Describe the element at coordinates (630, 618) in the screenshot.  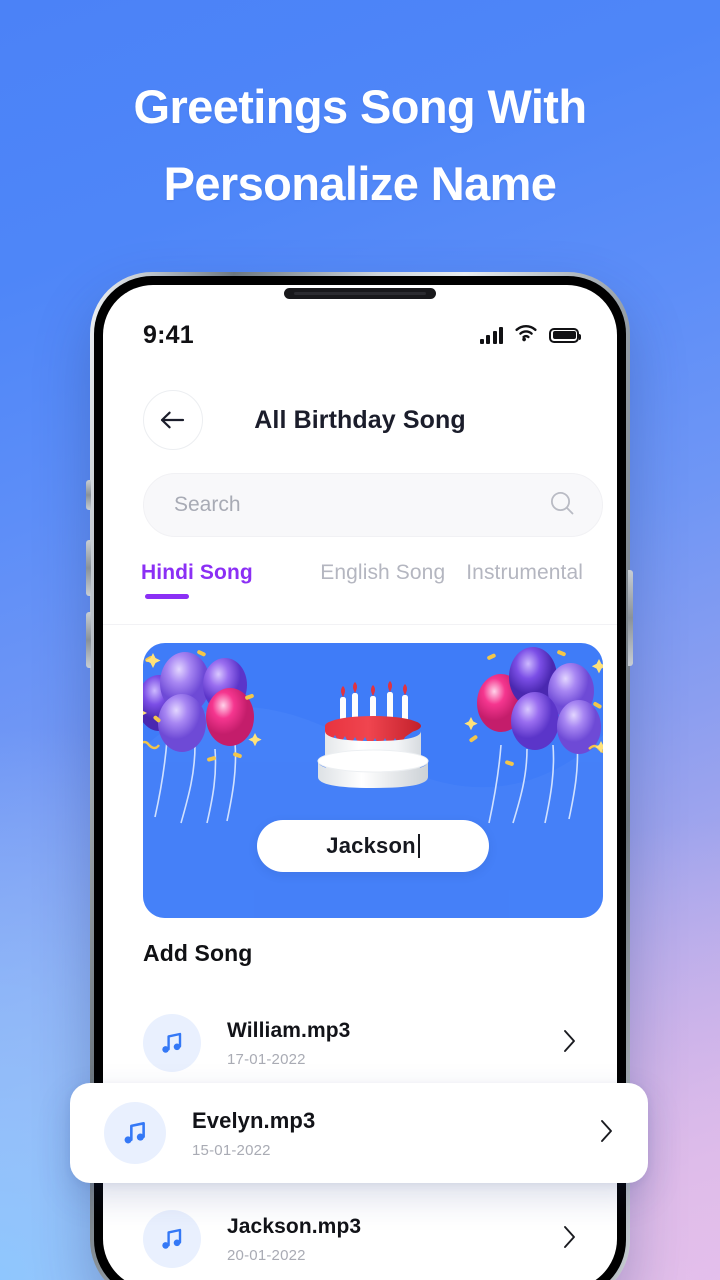
I see `phone-power-button` at that location.